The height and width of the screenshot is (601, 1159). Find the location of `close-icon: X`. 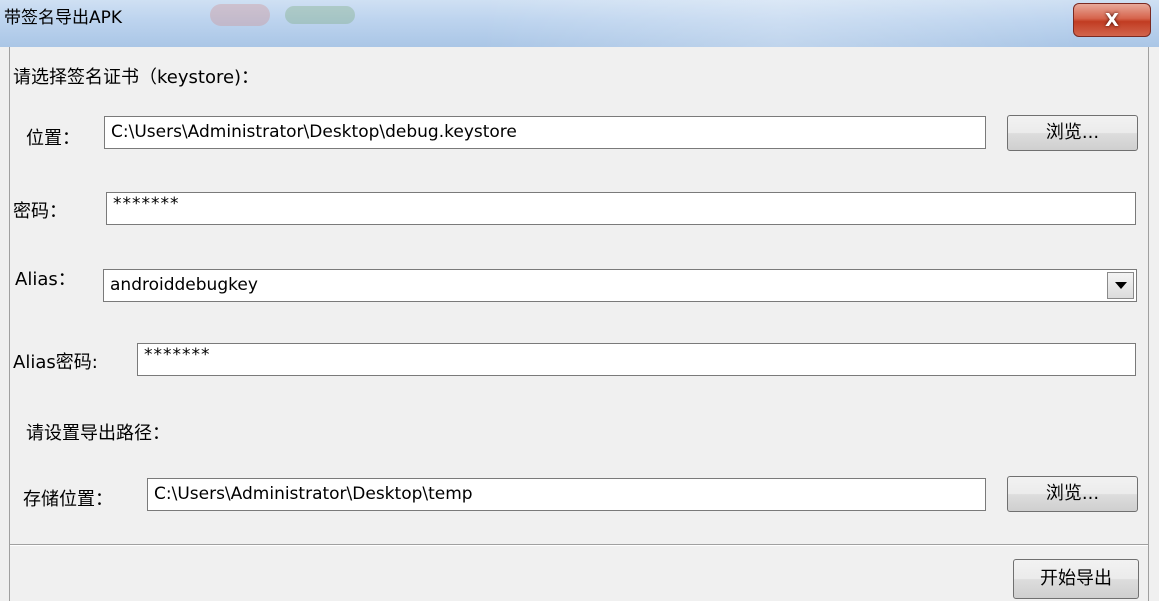

close-icon: X is located at coordinates (1112, 20).